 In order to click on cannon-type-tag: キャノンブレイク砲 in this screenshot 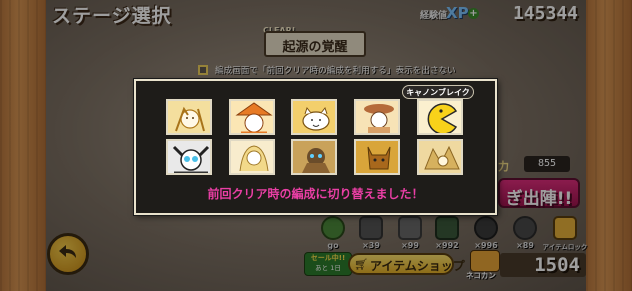, I will do `click(438, 96)`.